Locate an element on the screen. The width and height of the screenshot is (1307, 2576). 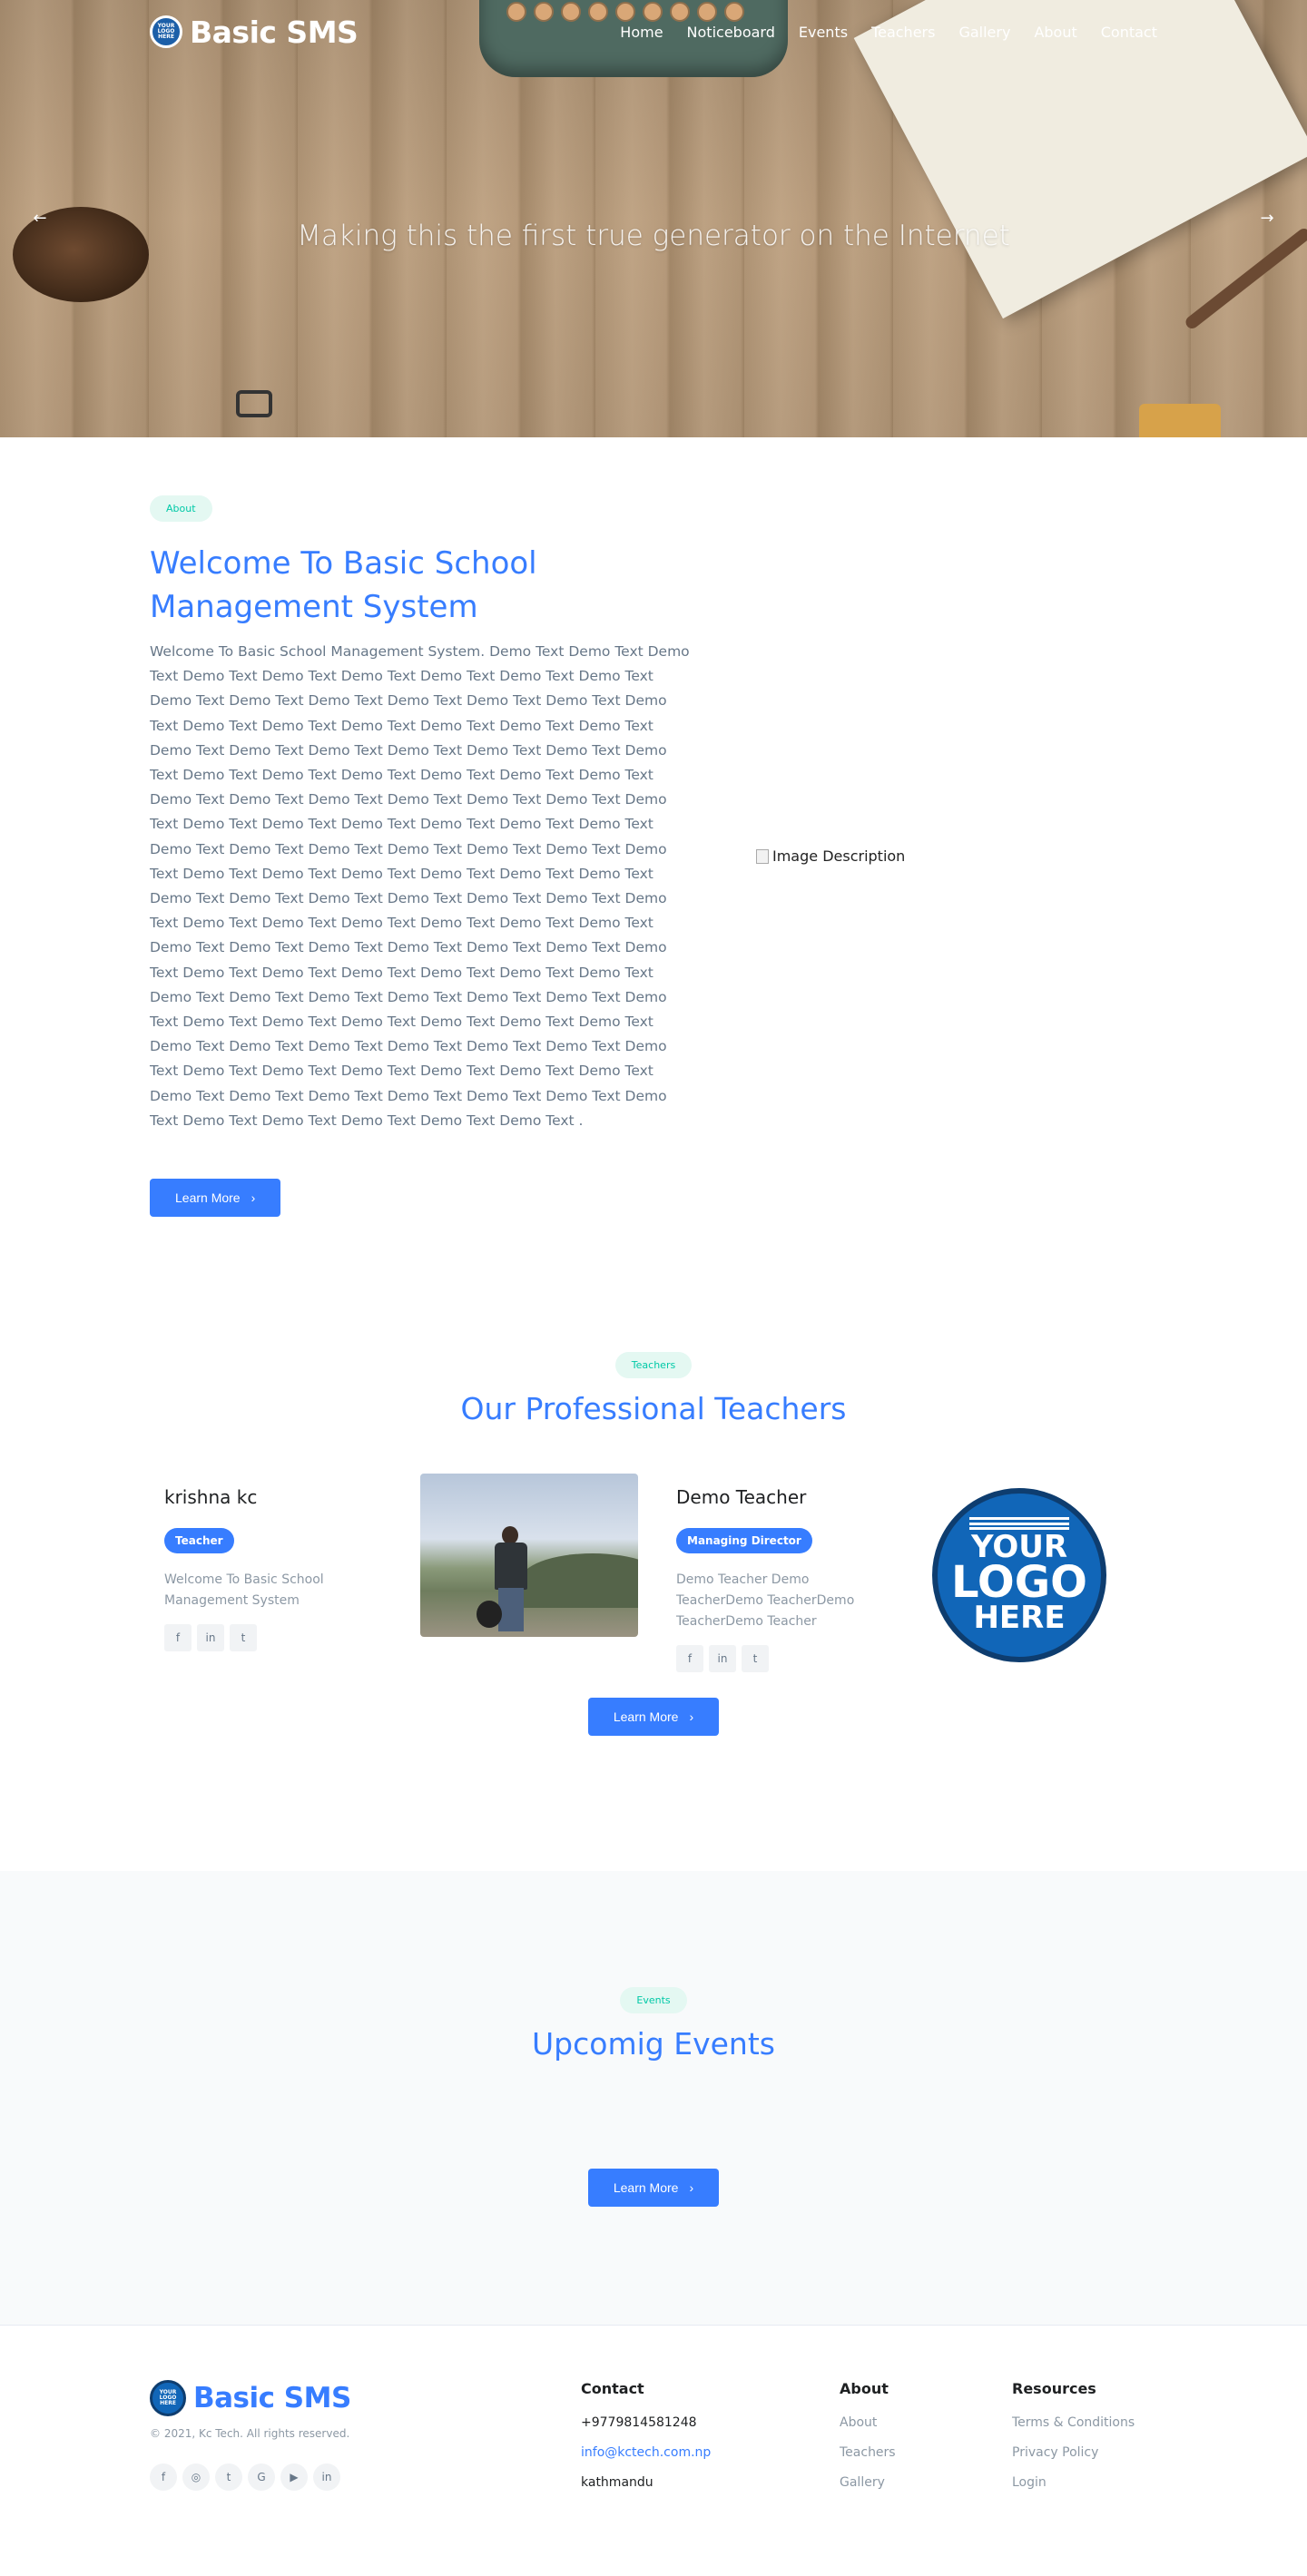
logo-line-3: HERE is located at coordinates (1019, 1618).